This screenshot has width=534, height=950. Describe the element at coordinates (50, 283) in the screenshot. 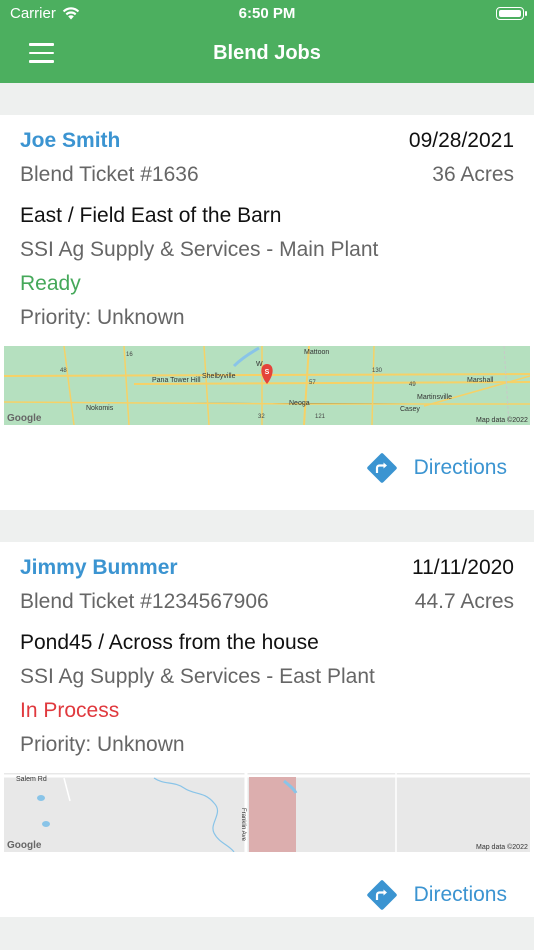

I see `status-label: Ready` at that location.